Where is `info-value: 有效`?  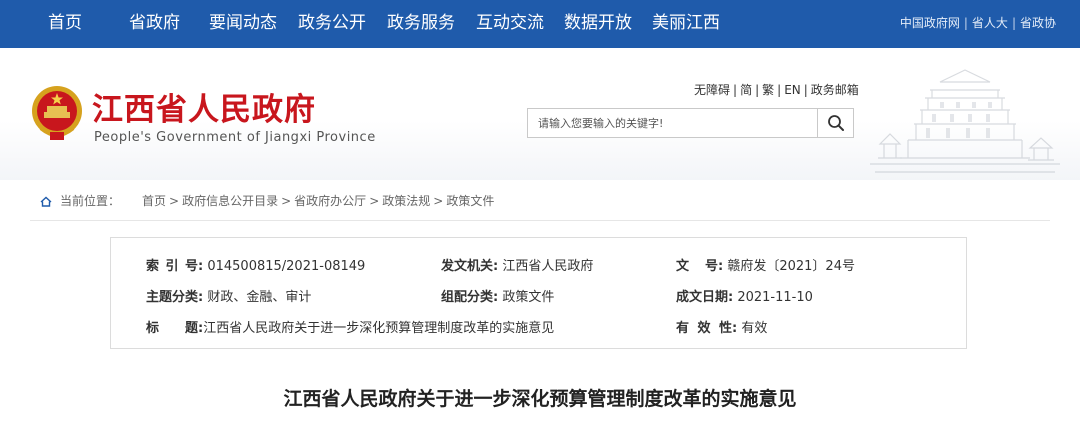 info-value: 有效 is located at coordinates (754, 328).